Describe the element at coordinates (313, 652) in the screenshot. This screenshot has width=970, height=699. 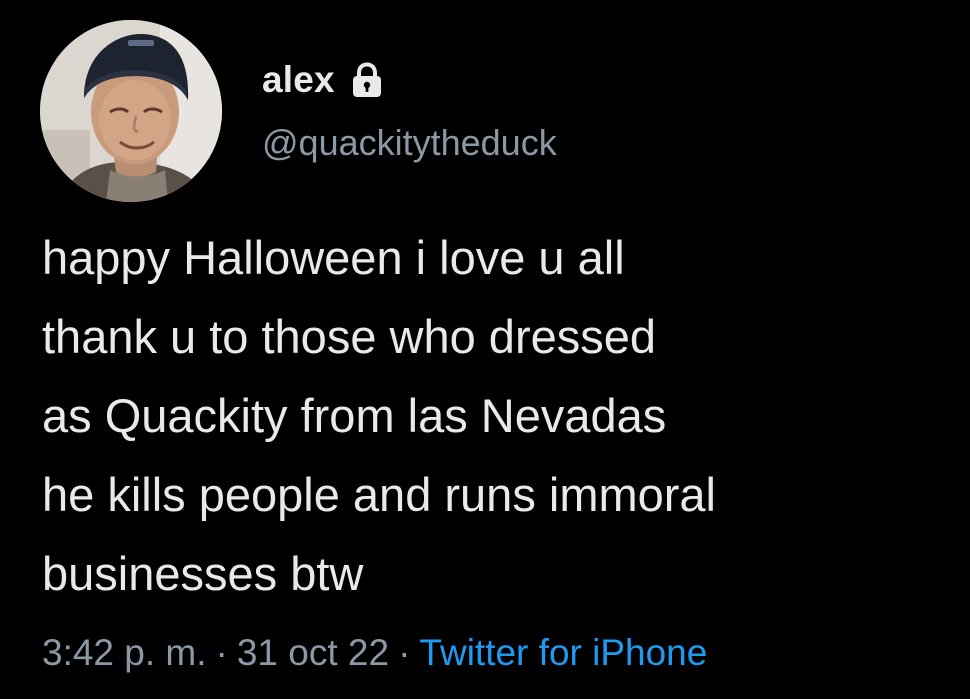
I see `tweet-date: 31 oct 22` at that location.